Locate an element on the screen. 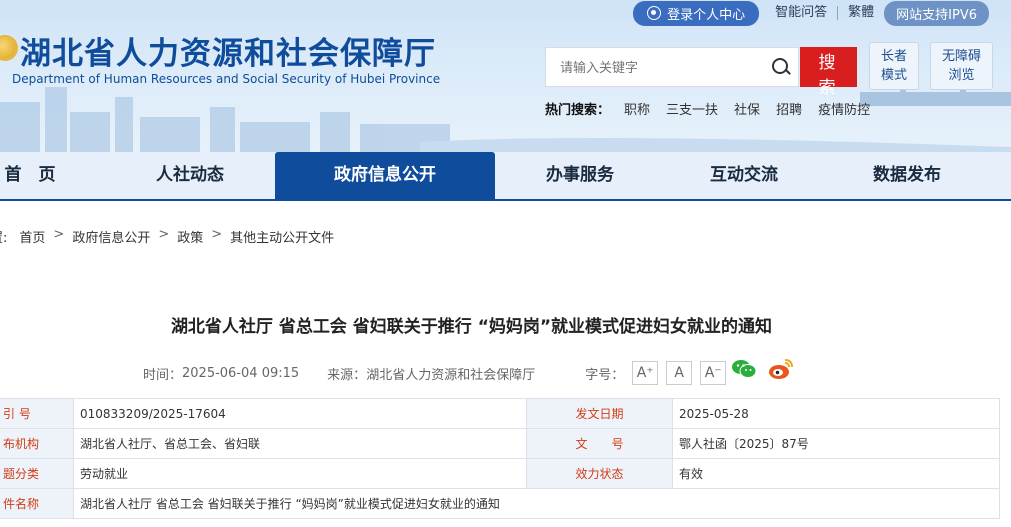  doc-name-value: 湖北省人社厅 省总工会 省妇联关于推行 “妈妈岗”就业模式促进妇女就业的通知 is located at coordinates (536, 503).